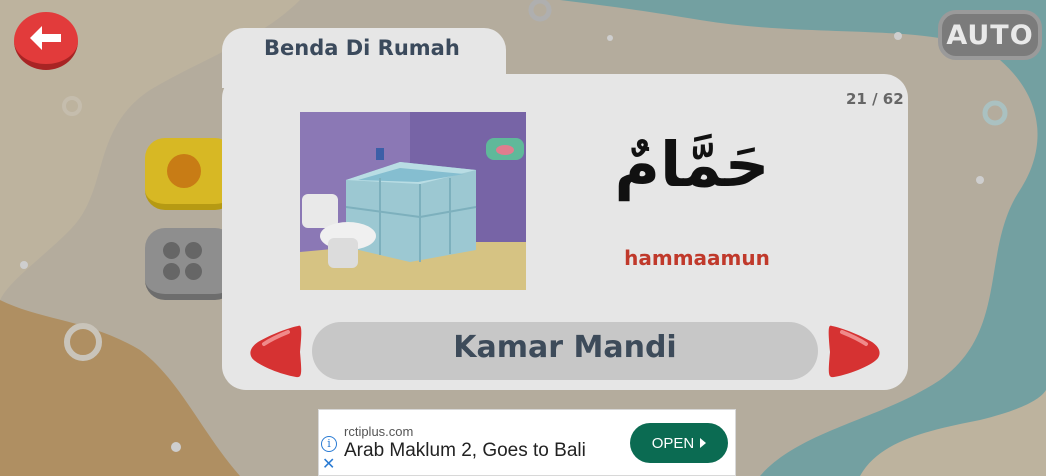 This screenshot has width=1046, height=476. Describe the element at coordinates (855, 351) in the screenshot. I see `red-triangle-right-icon` at that location.